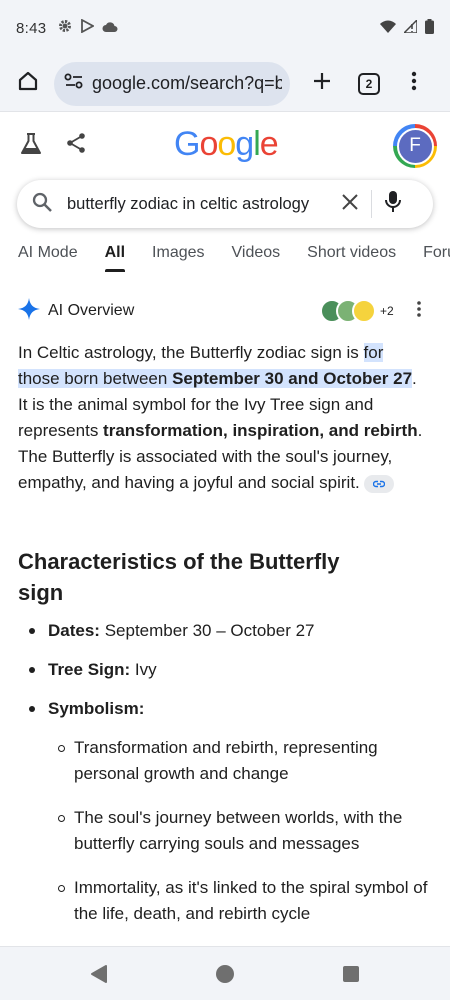 This screenshot has width=450, height=1000. I want to click on search-icon, so click(42, 204).